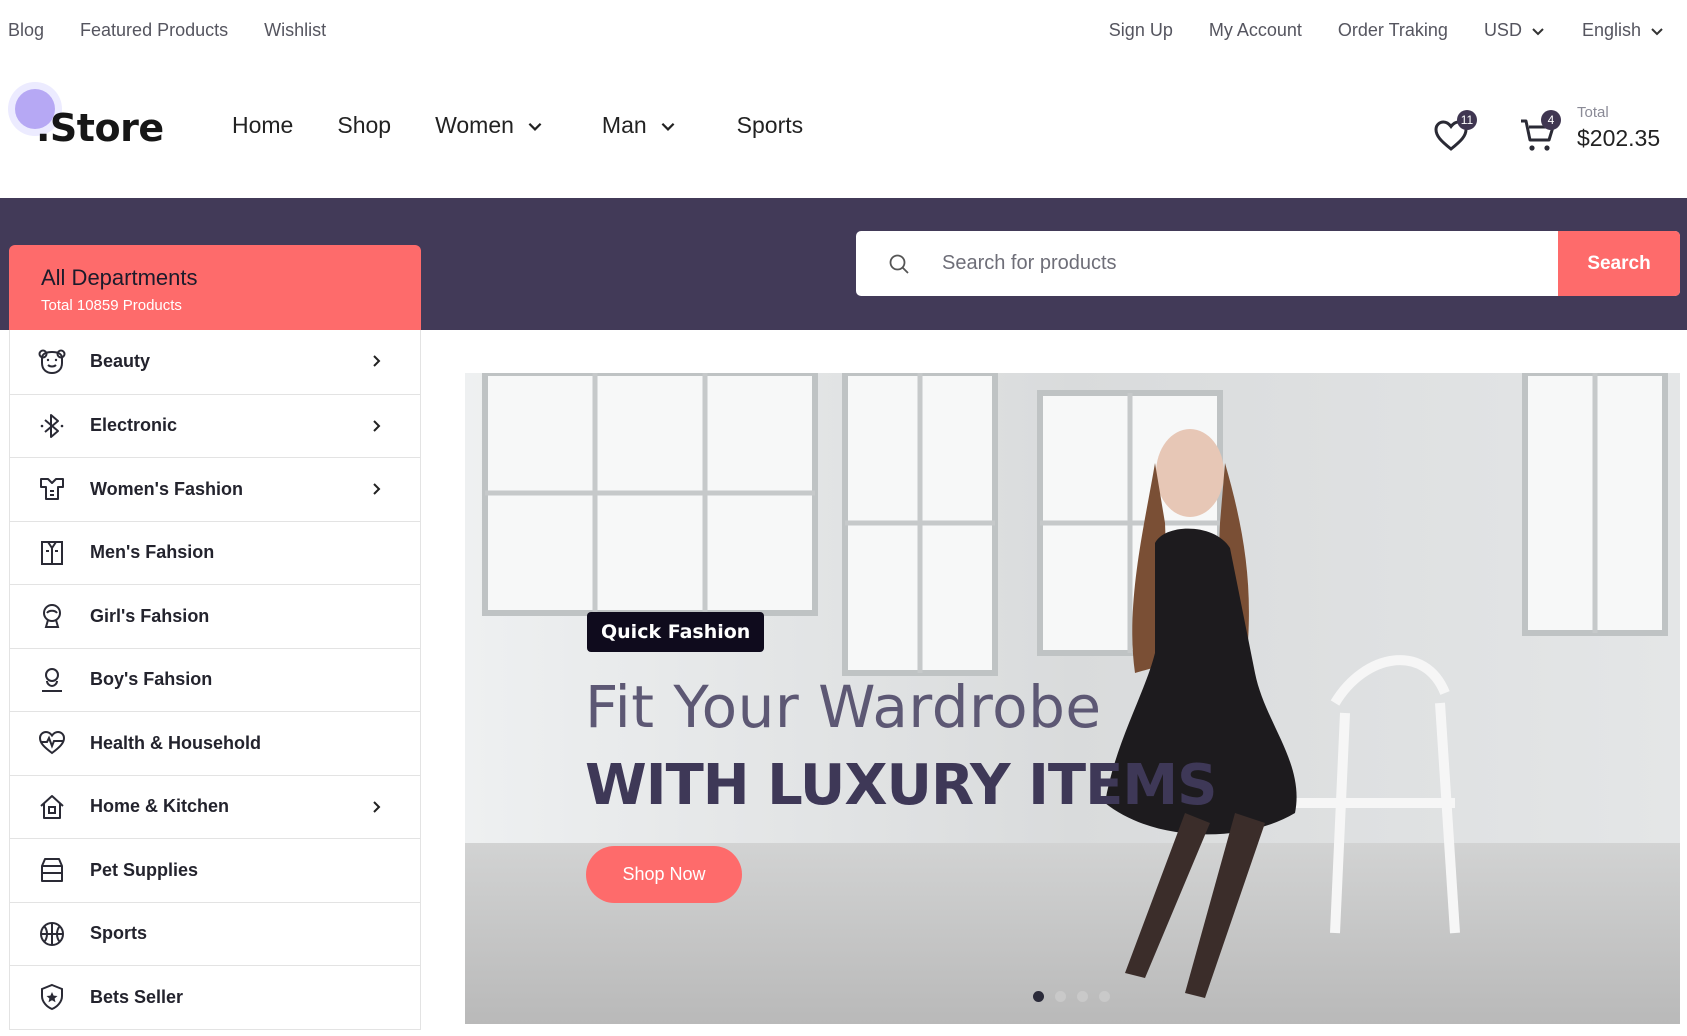 The width and height of the screenshot is (1687, 1036). I want to click on dept-item-girls-fashion: Girl's Fahsion, so click(215, 616).